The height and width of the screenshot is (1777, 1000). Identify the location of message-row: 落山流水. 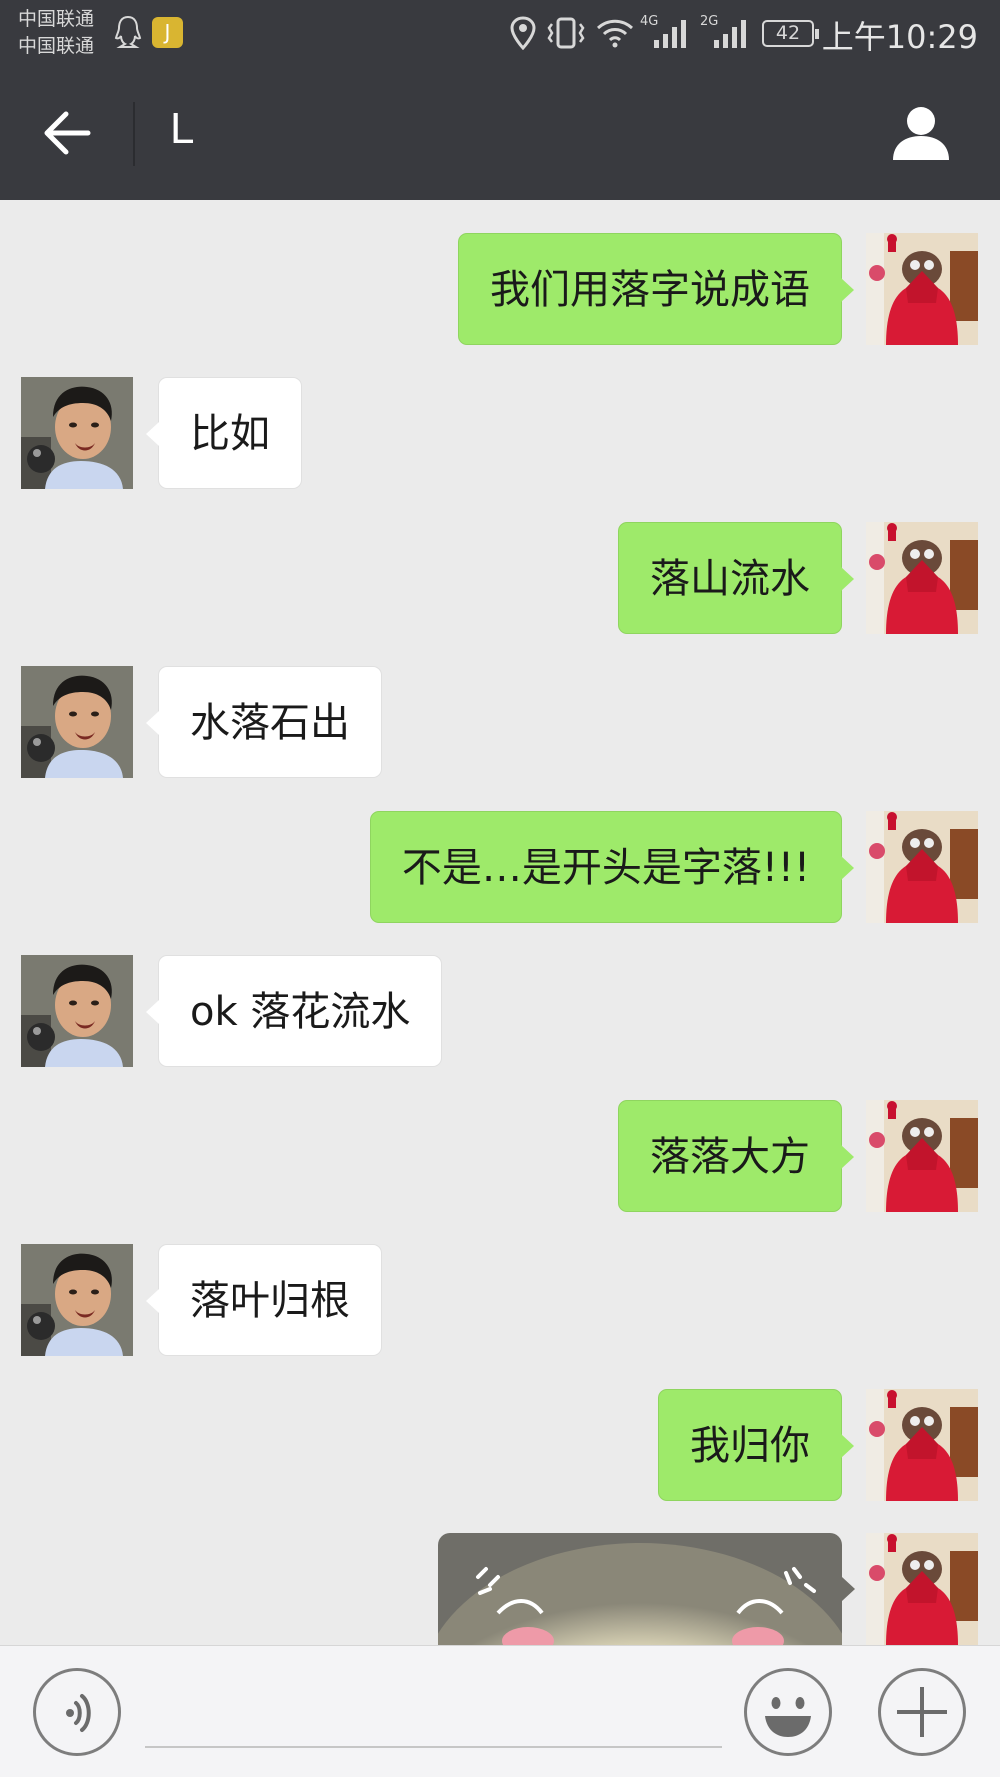
(500, 578).